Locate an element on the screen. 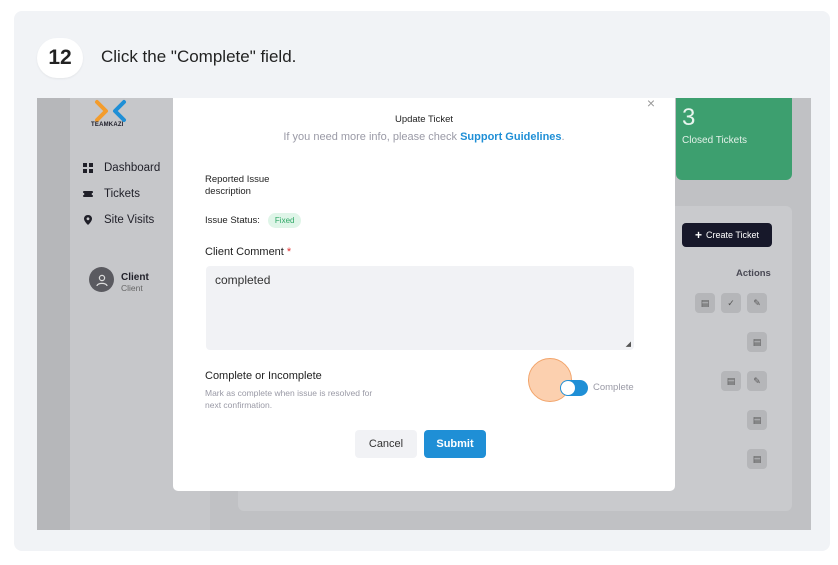 The width and height of the screenshot is (838, 565). sidebar-item-label: Site Visits is located at coordinates (129, 220).